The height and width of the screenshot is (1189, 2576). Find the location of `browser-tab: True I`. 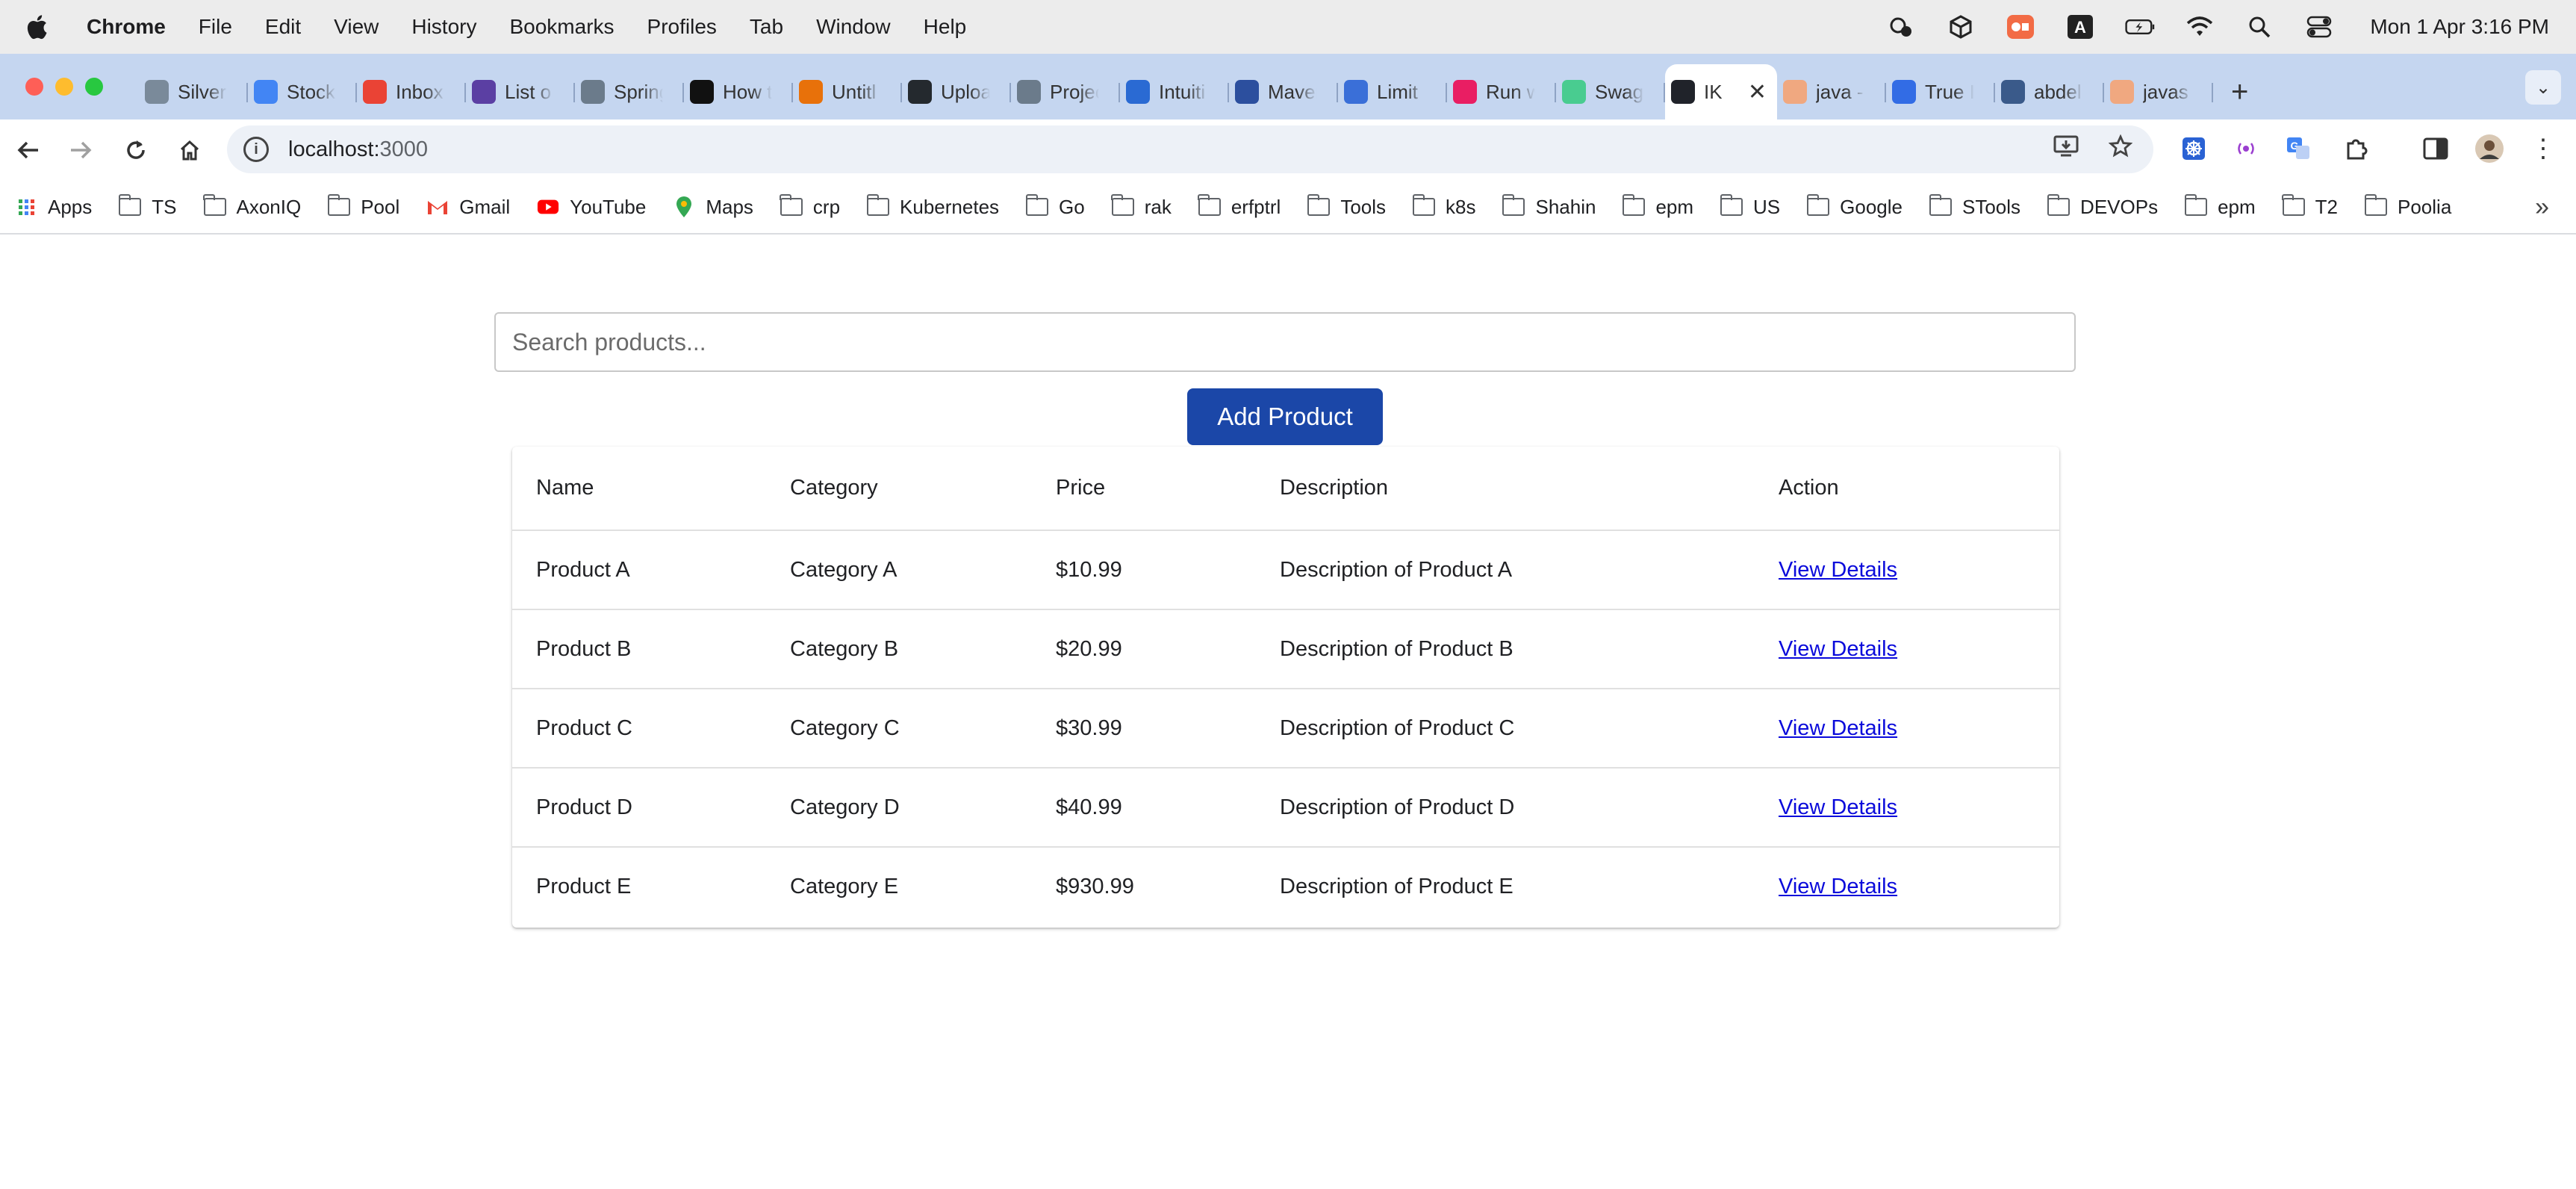

browser-tab: True I is located at coordinates (1940, 91).